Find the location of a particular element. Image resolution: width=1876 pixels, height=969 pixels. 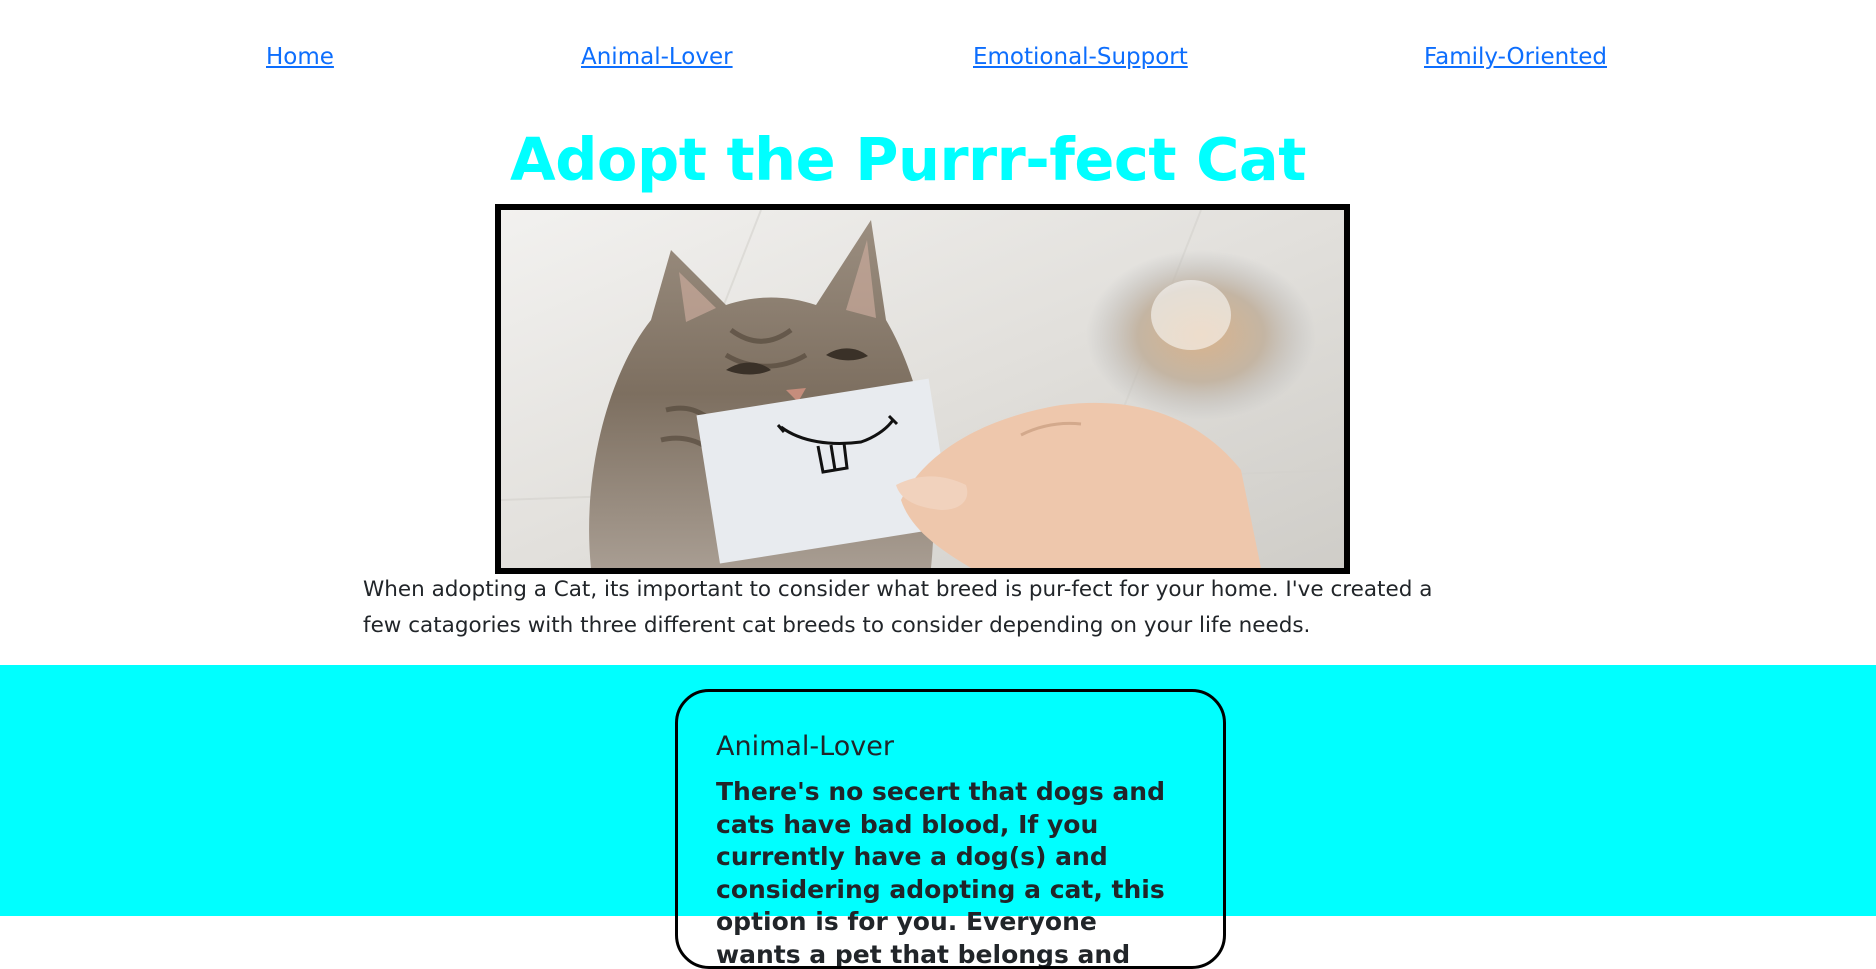

nav-link-emotional-support: Emotional-Support is located at coordinates (1080, 57).